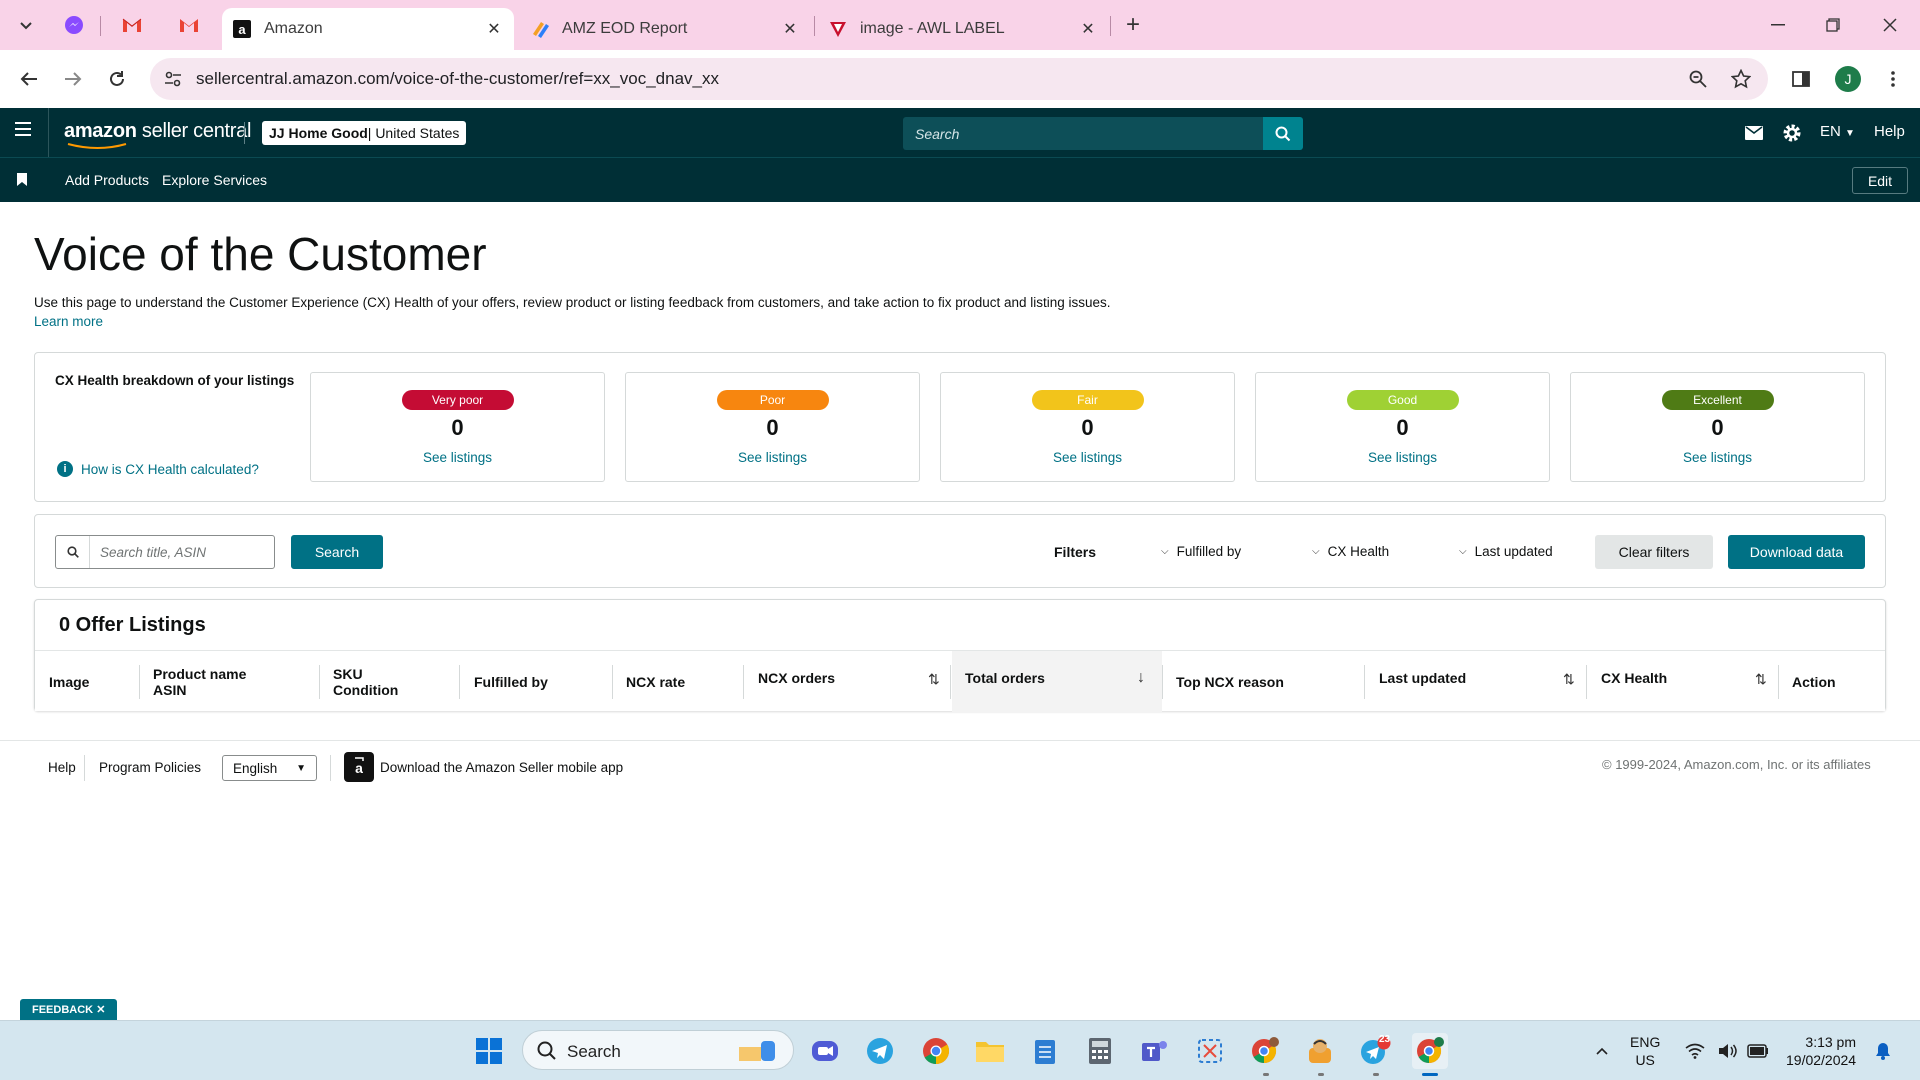  Describe the element at coordinates (1100, 1051) in the screenshot. I see `calculator-icon` at that location.